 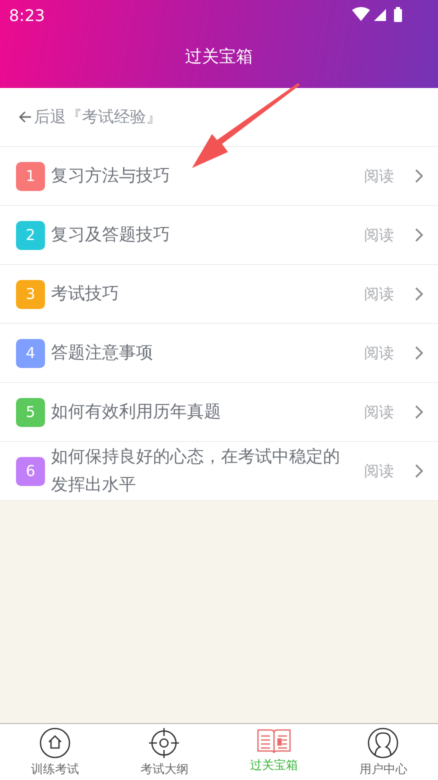 I want to click on book-icon, so click(x=273, y=741).